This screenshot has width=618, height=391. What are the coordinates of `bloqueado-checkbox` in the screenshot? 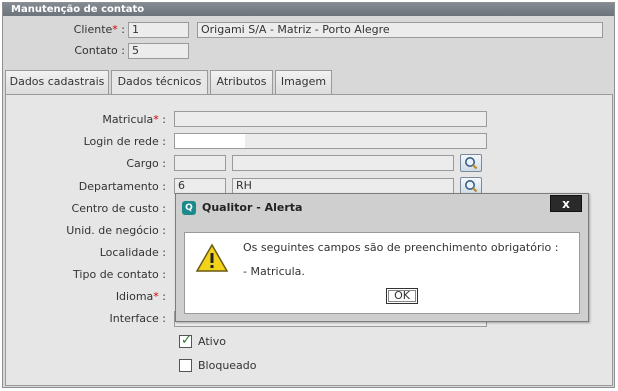 It's located at (185, 365).